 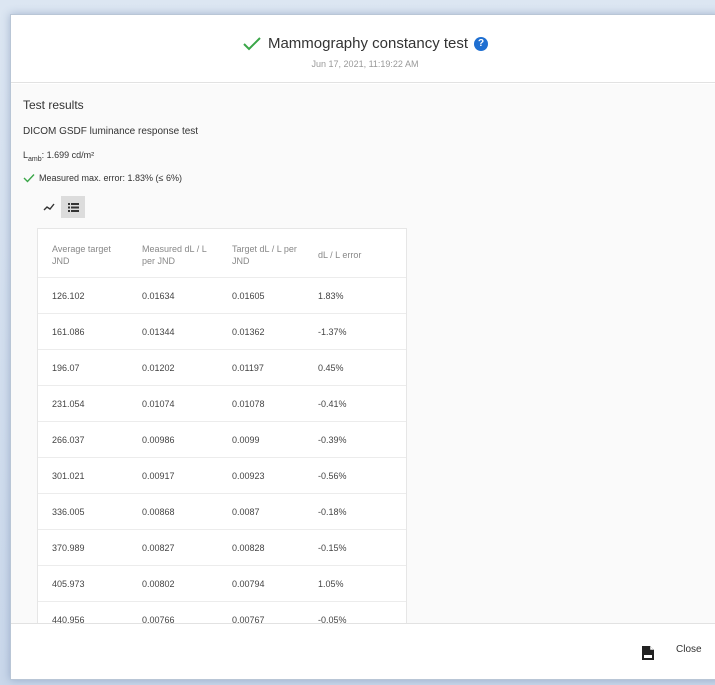 What do you see at coordinates (261, 367) in the screenshot?
I see `table-cell: 0.01197` at bounding box center [261, 367].